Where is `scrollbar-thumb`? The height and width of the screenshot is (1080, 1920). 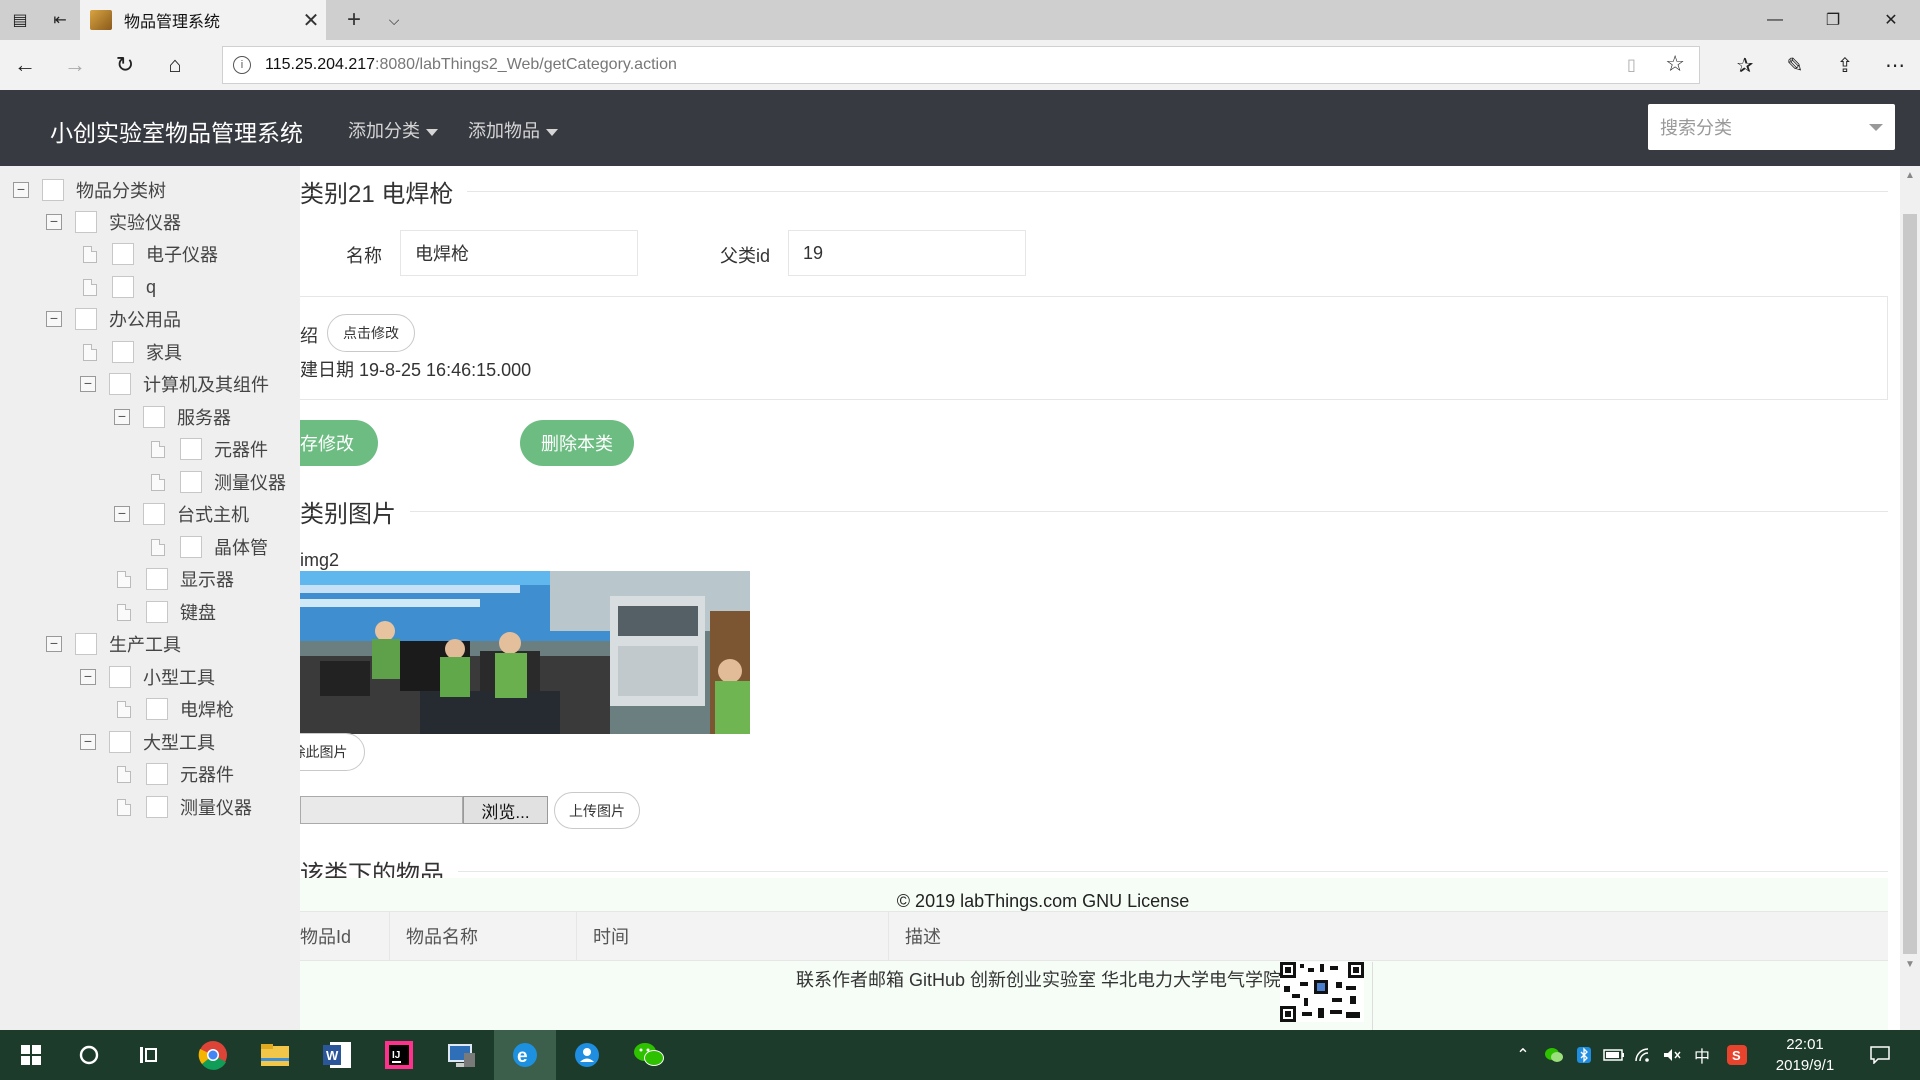 scrollbar-thumb is located at coordinates (1910, 584).